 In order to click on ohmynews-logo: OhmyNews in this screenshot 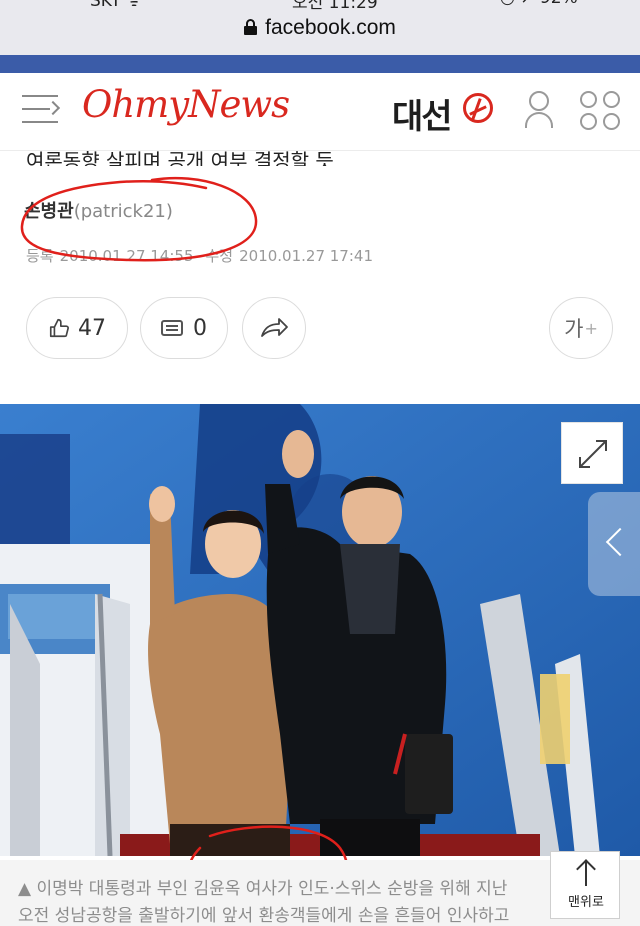, I will do `click(186, 104)`.